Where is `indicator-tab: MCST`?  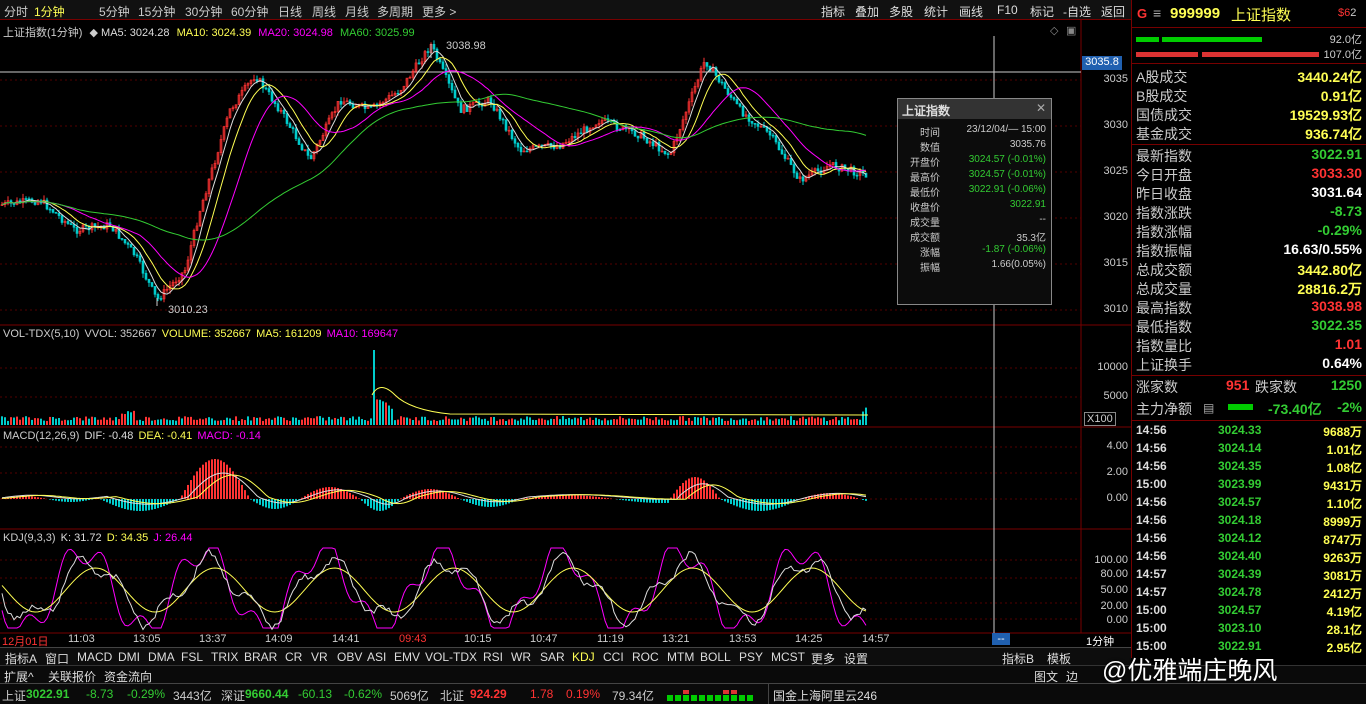
indicator-tab: MCST is located at coordinates (788, 657).